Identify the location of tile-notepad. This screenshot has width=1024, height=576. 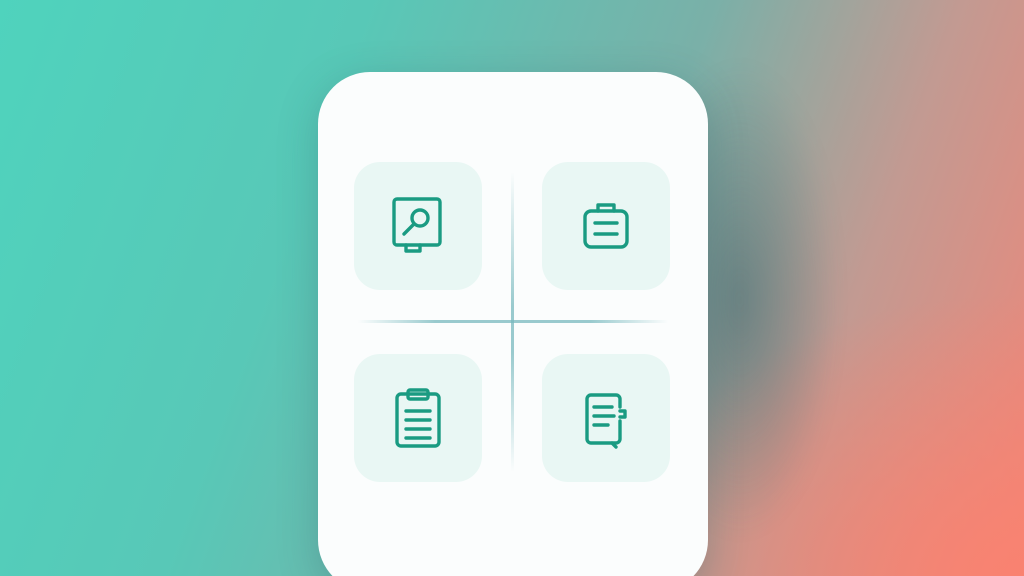
(606, 418).